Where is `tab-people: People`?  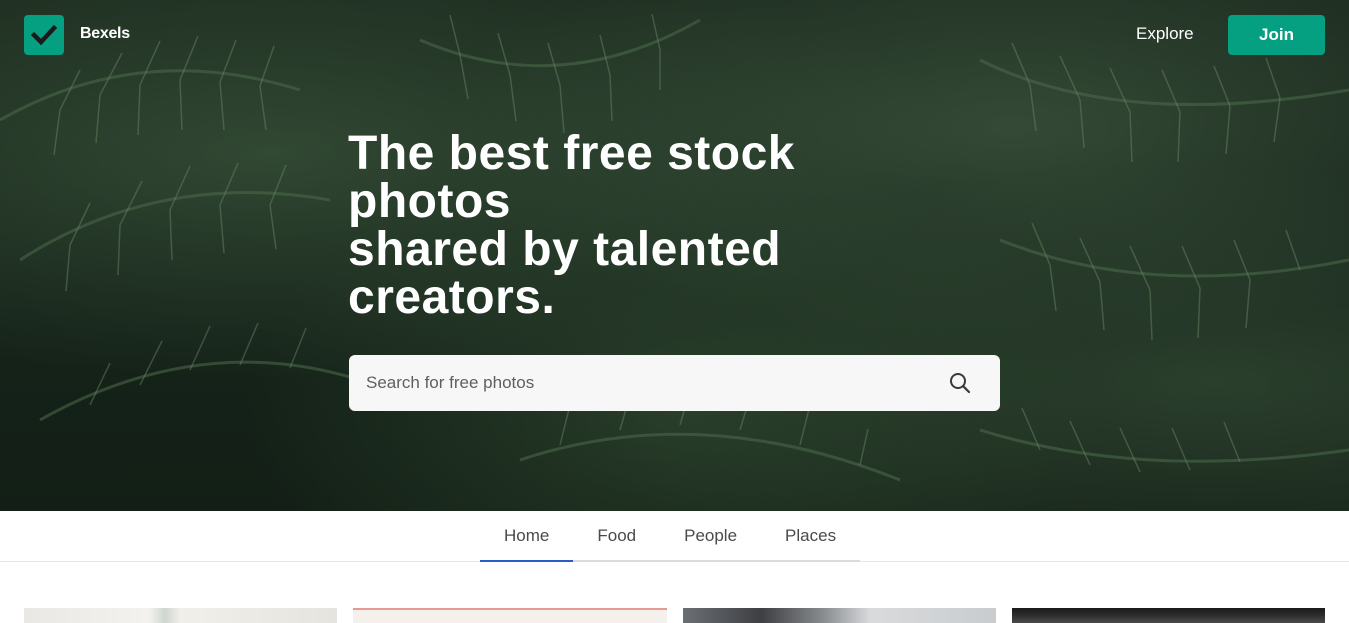
tab-people: People is located at coordinates (711, 536).